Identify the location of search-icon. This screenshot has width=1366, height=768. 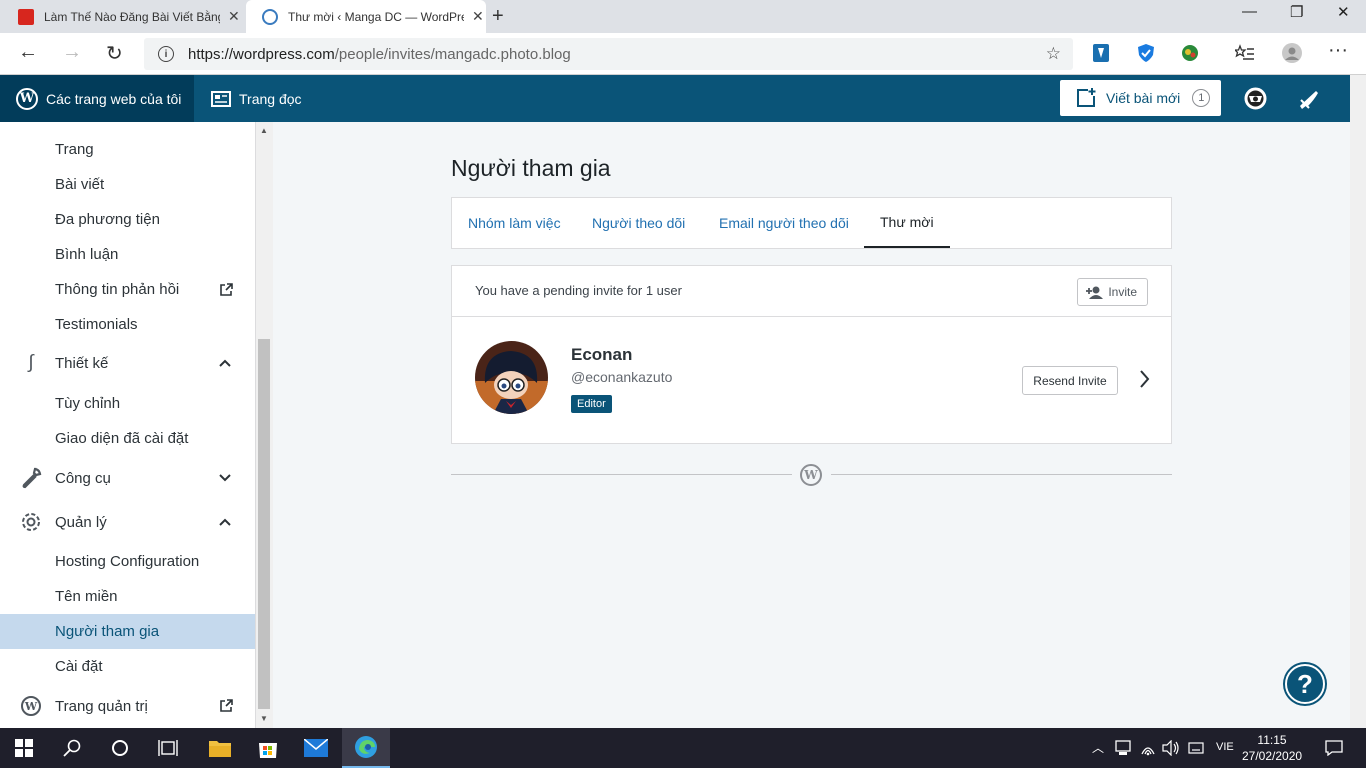
(72, 748).